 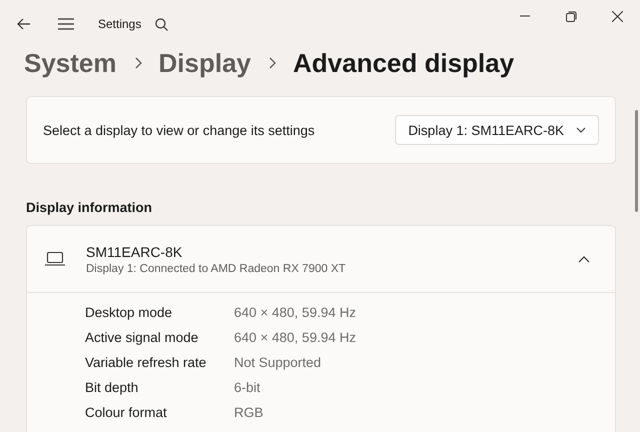 What do you see at coordinates (617, 16) in the screenshot?
I see `close-icon` at bounding box center [617, 16].